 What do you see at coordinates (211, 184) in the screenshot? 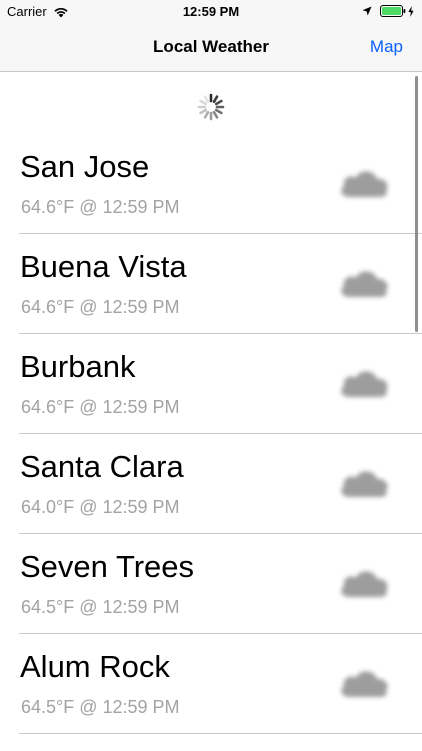
I see `list-item: San Jose 64.6°F @ 12:59 PM` at bounding box center [211, 184].